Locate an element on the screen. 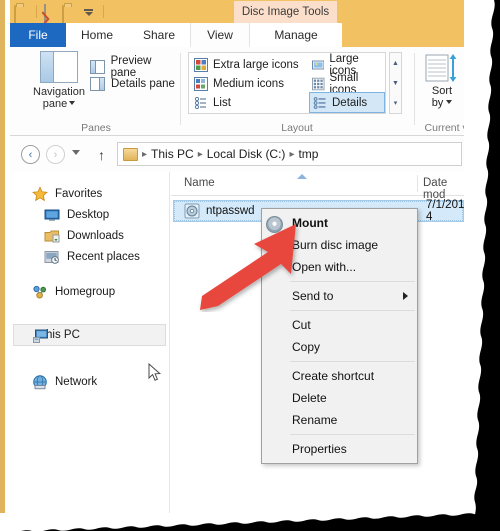 This screenshot has height=531, width=500. menu-item-label: Send to is located at coordinates (313, 296).